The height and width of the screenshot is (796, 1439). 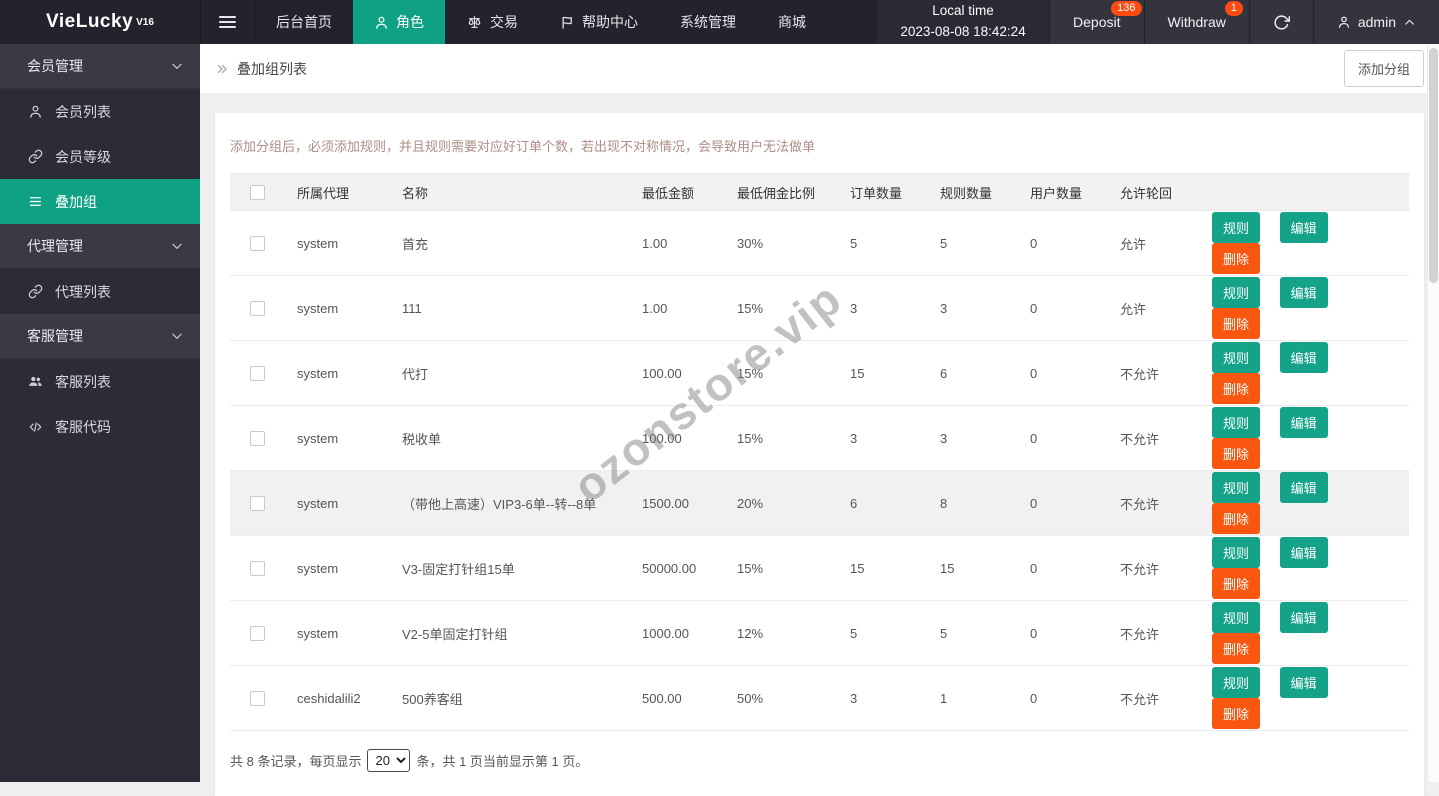 I want to click on col-header-name: 名称, so click(x=510, y=192).